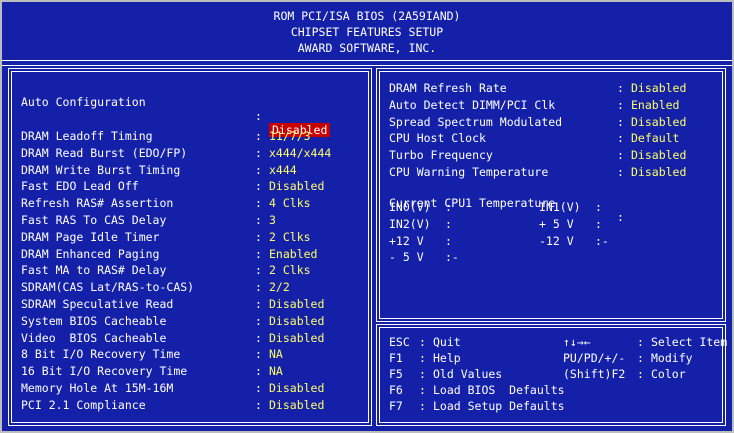 Image resolution: width=734 pixels, height=433 pixels. I want to click on setting-row: DRAM Refresh Rate: Disabled, so click(554, 88).